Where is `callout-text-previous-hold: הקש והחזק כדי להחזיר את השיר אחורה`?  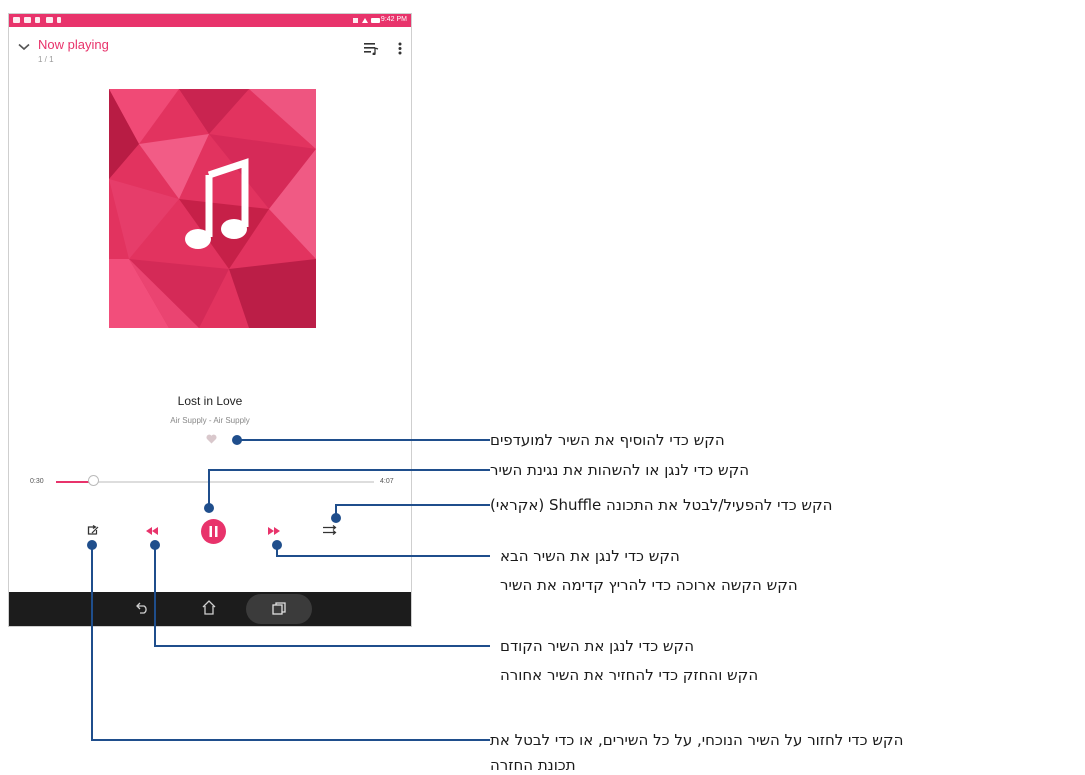 callout-text-previous-hold: הקש והחזק כדי להחזיר את השיר אחורה is located at coordinates (629, 675).